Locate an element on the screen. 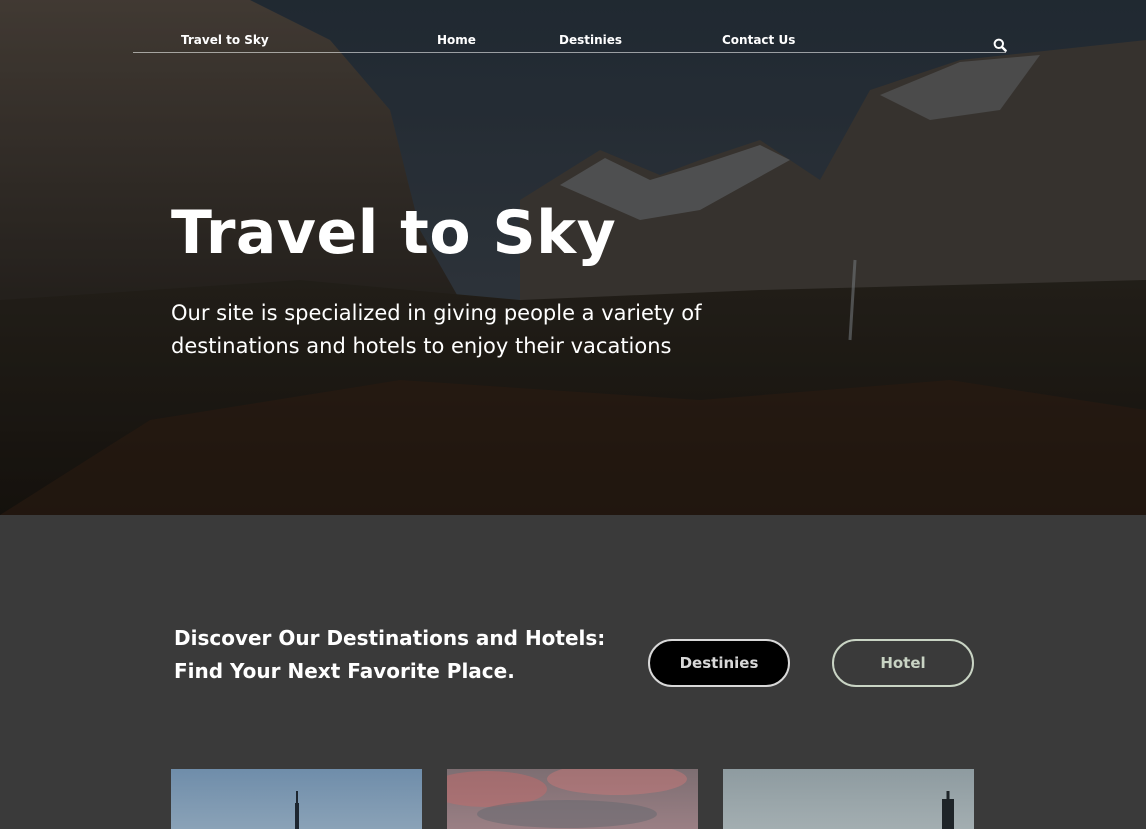  destinies-button: Destinies is located at coordinates (719, 663).